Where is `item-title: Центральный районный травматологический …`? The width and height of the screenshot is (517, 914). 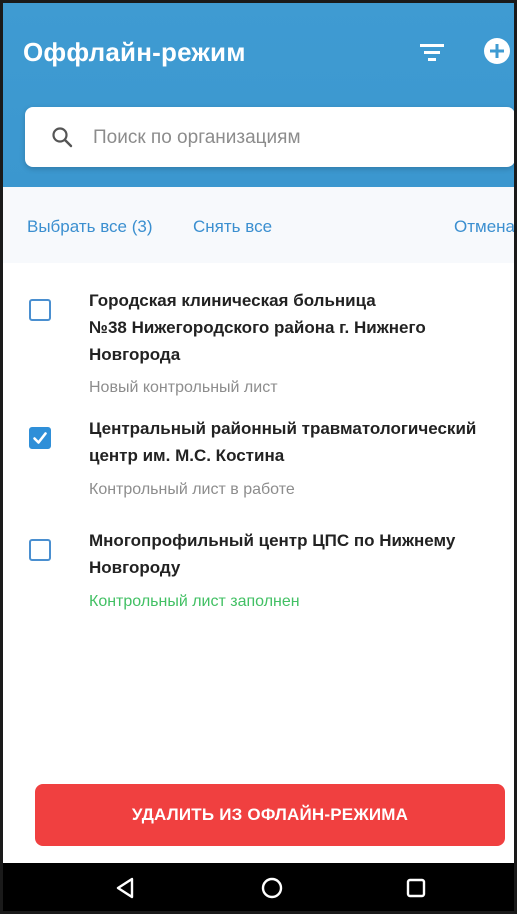
item-title: Центральный районный травматологический … is located at coordinates (294, 442).